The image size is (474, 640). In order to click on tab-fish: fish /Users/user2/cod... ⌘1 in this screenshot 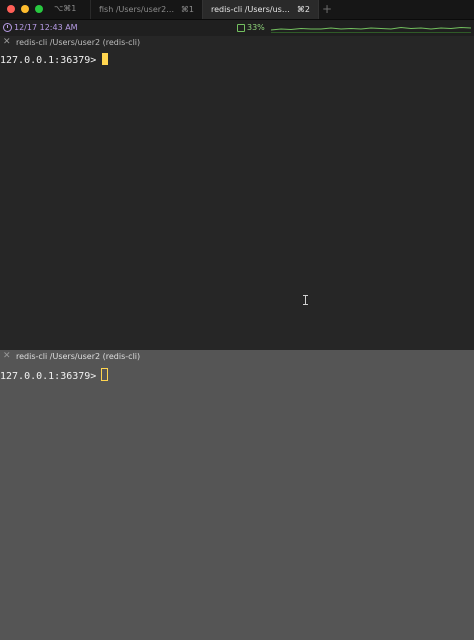, I will do `click(146, 9)`.